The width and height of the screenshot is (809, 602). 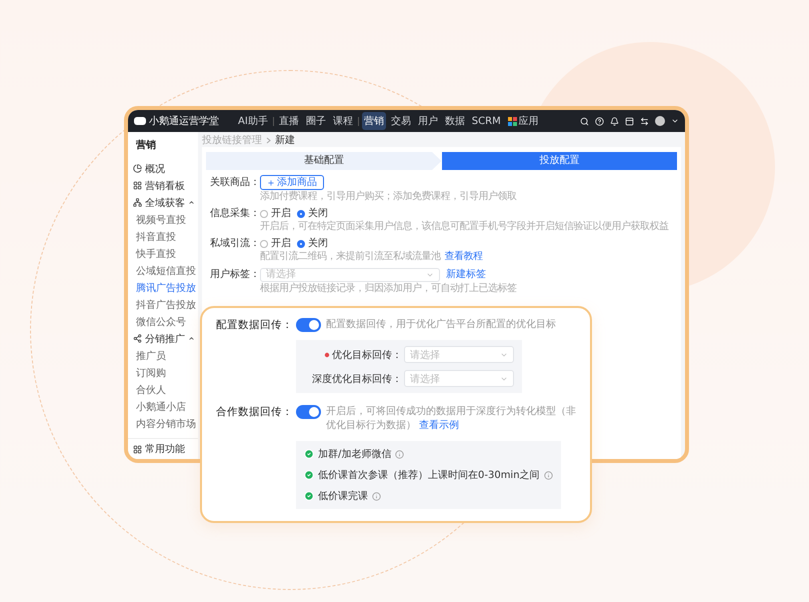 I want to click on field-label: 关联商品：, so click(x=234, y=182).